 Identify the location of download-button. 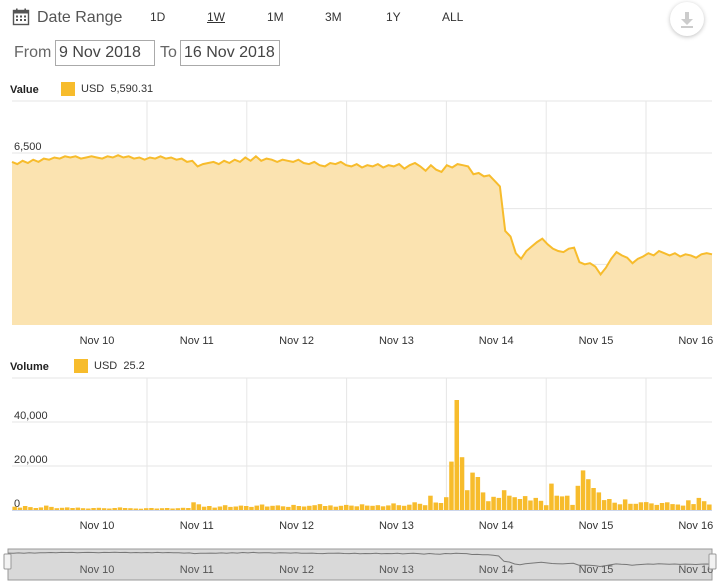
(687, 19).